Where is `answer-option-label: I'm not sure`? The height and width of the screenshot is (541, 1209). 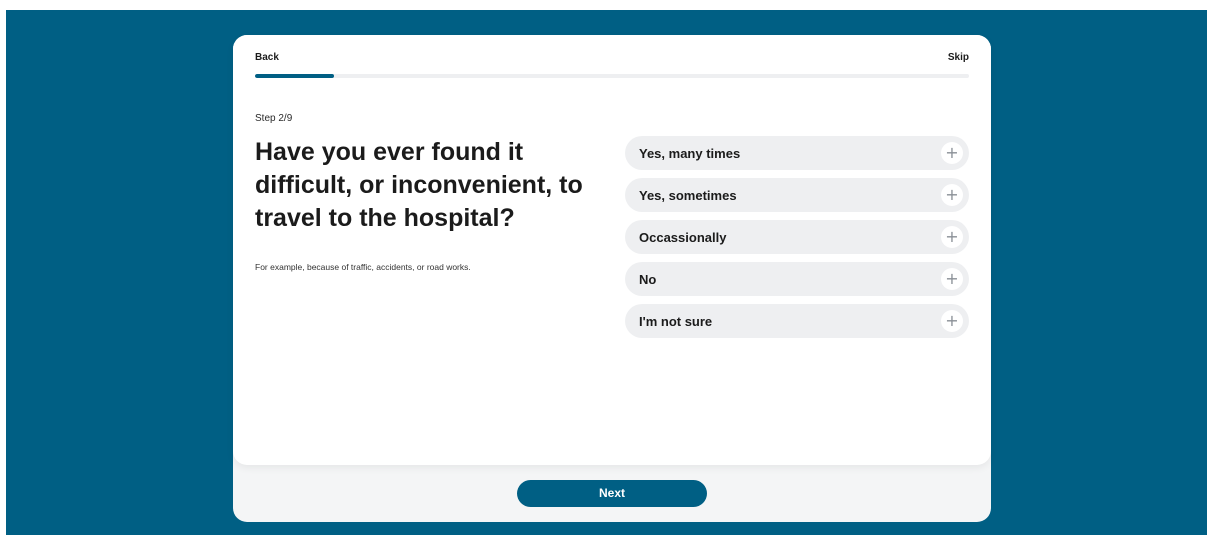 answer-option-label: I'm not sure is located at coordinates (676, 321).